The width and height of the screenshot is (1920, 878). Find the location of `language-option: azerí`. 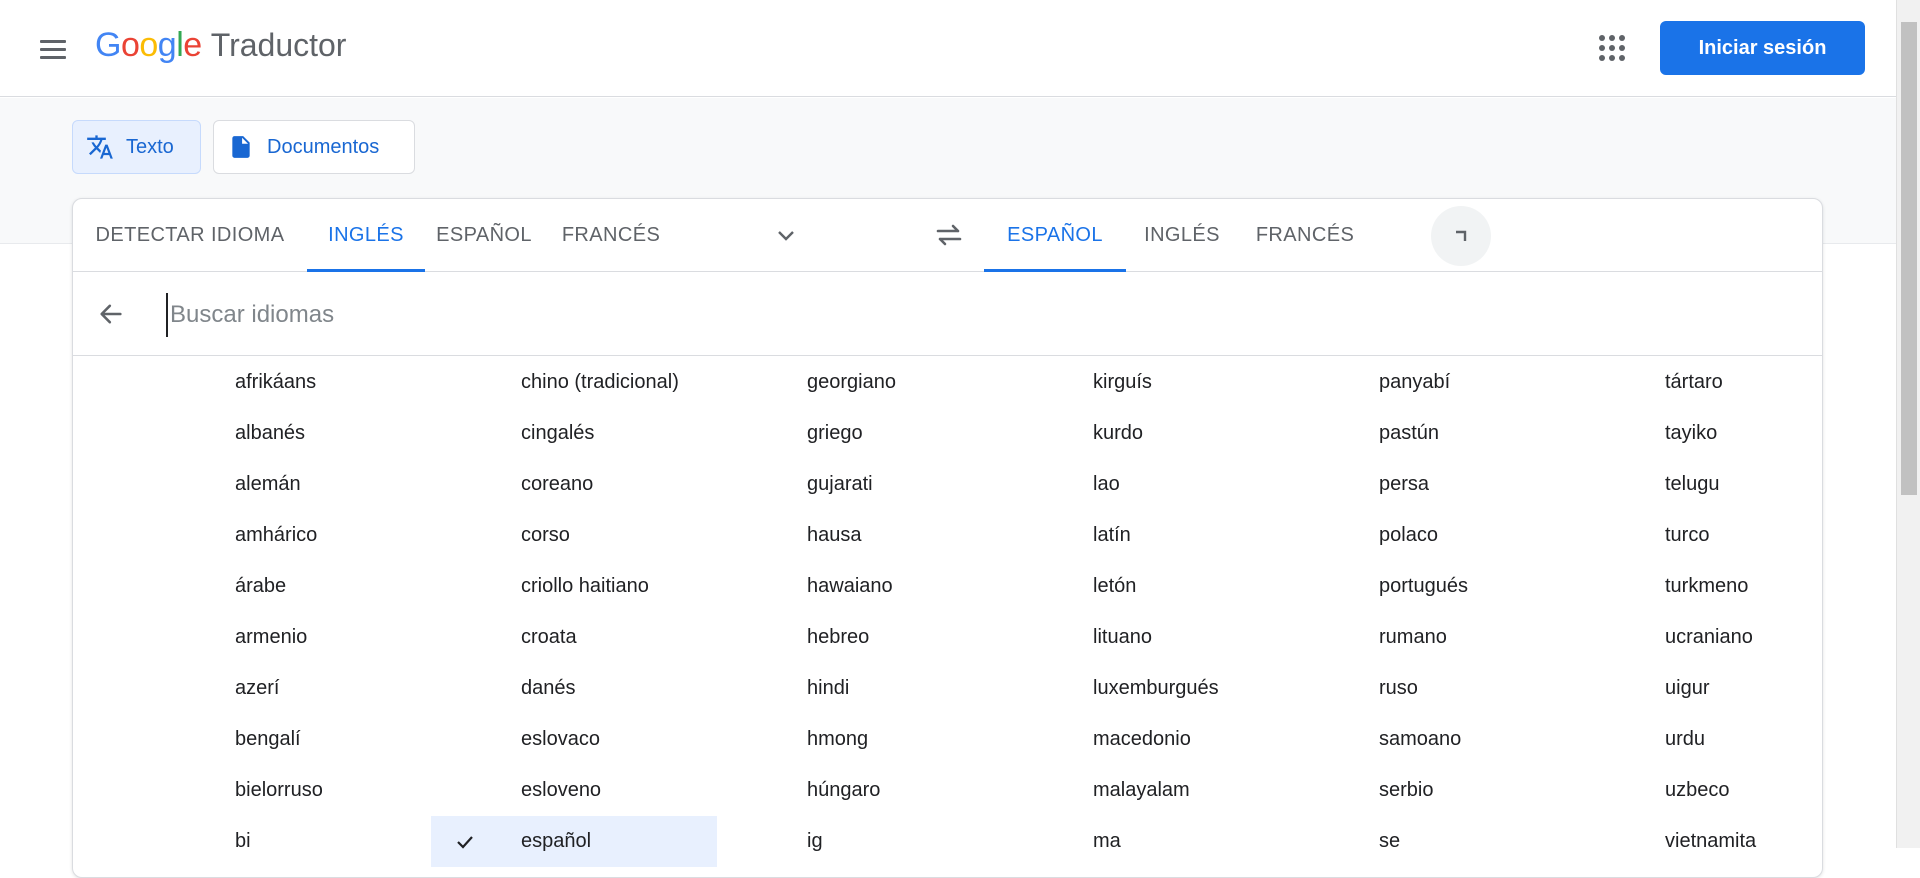

language-option: azerí is located at coordinates (288, 688).